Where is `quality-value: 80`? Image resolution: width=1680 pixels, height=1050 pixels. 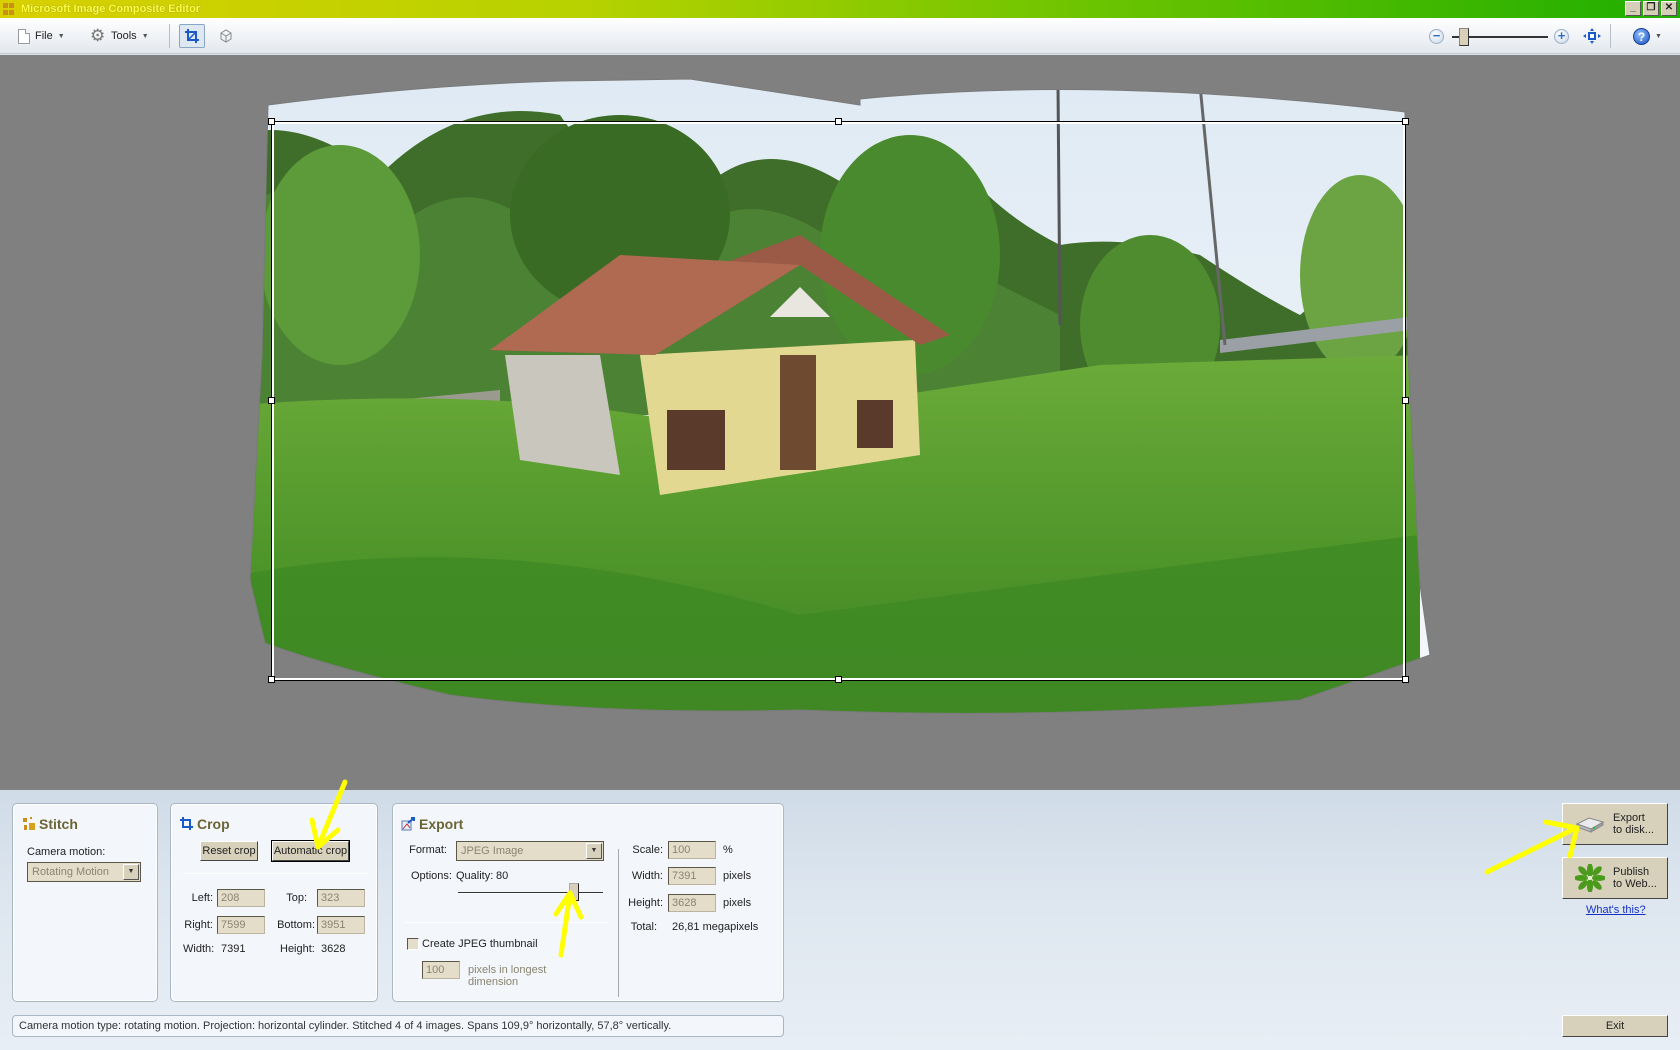
quality-value: 80 is located at coordinates (502, 876).